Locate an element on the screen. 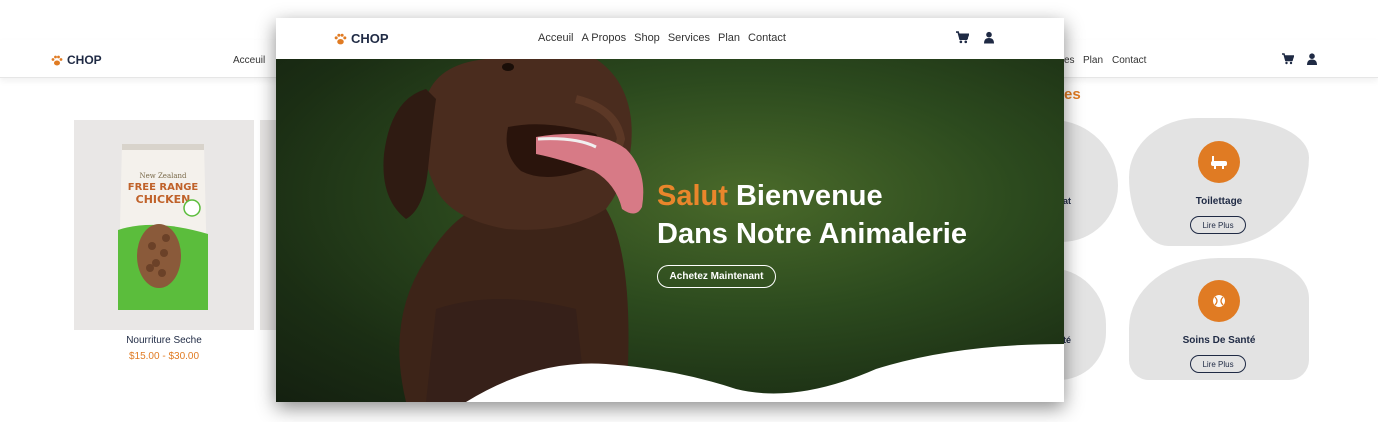 The width and height of the screenshot is (1378, 422). service-name-fragment: at is located at coordinates (1067, 201).